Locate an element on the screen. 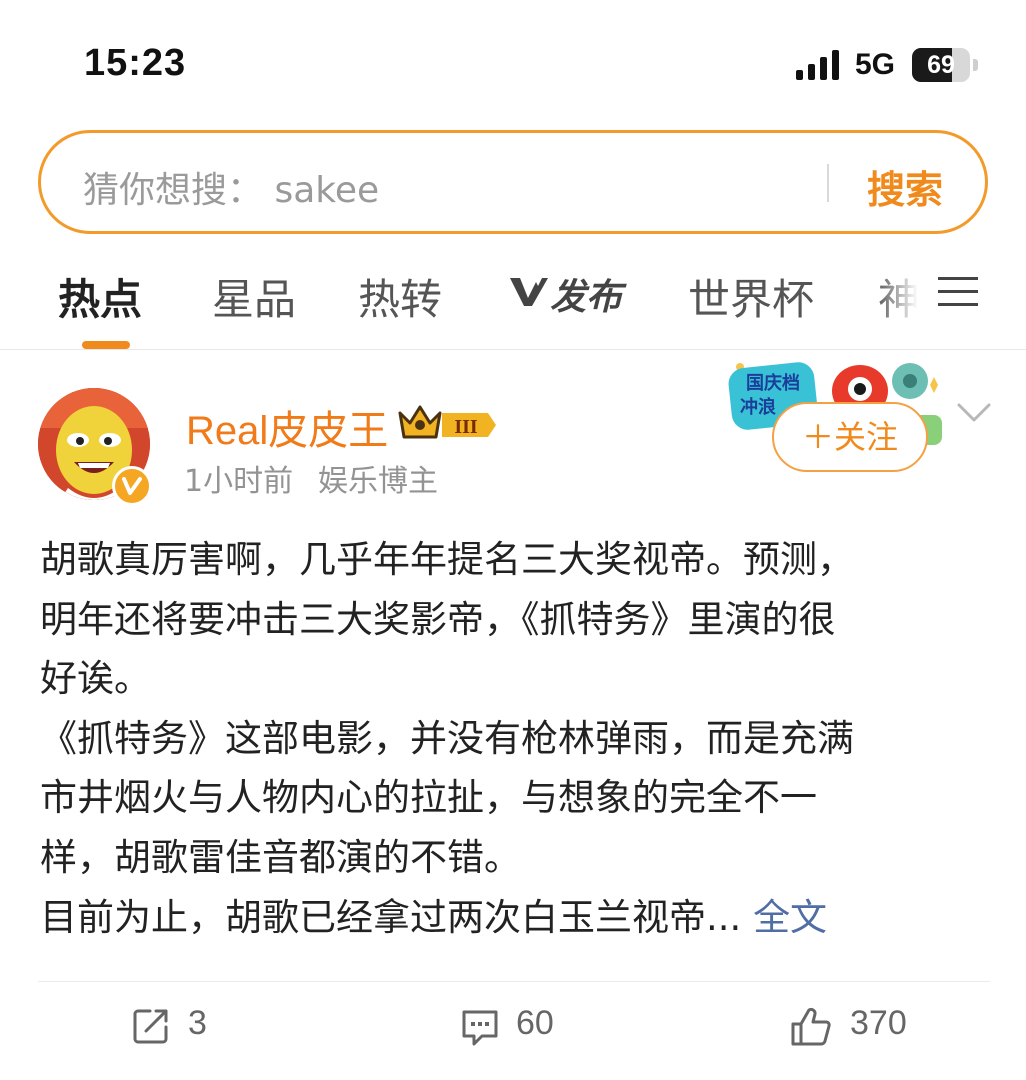 The width and height of the screenshot is (1026, 1080). status-bar: 15:23 5G 69 is located at coordinates (513, 60).